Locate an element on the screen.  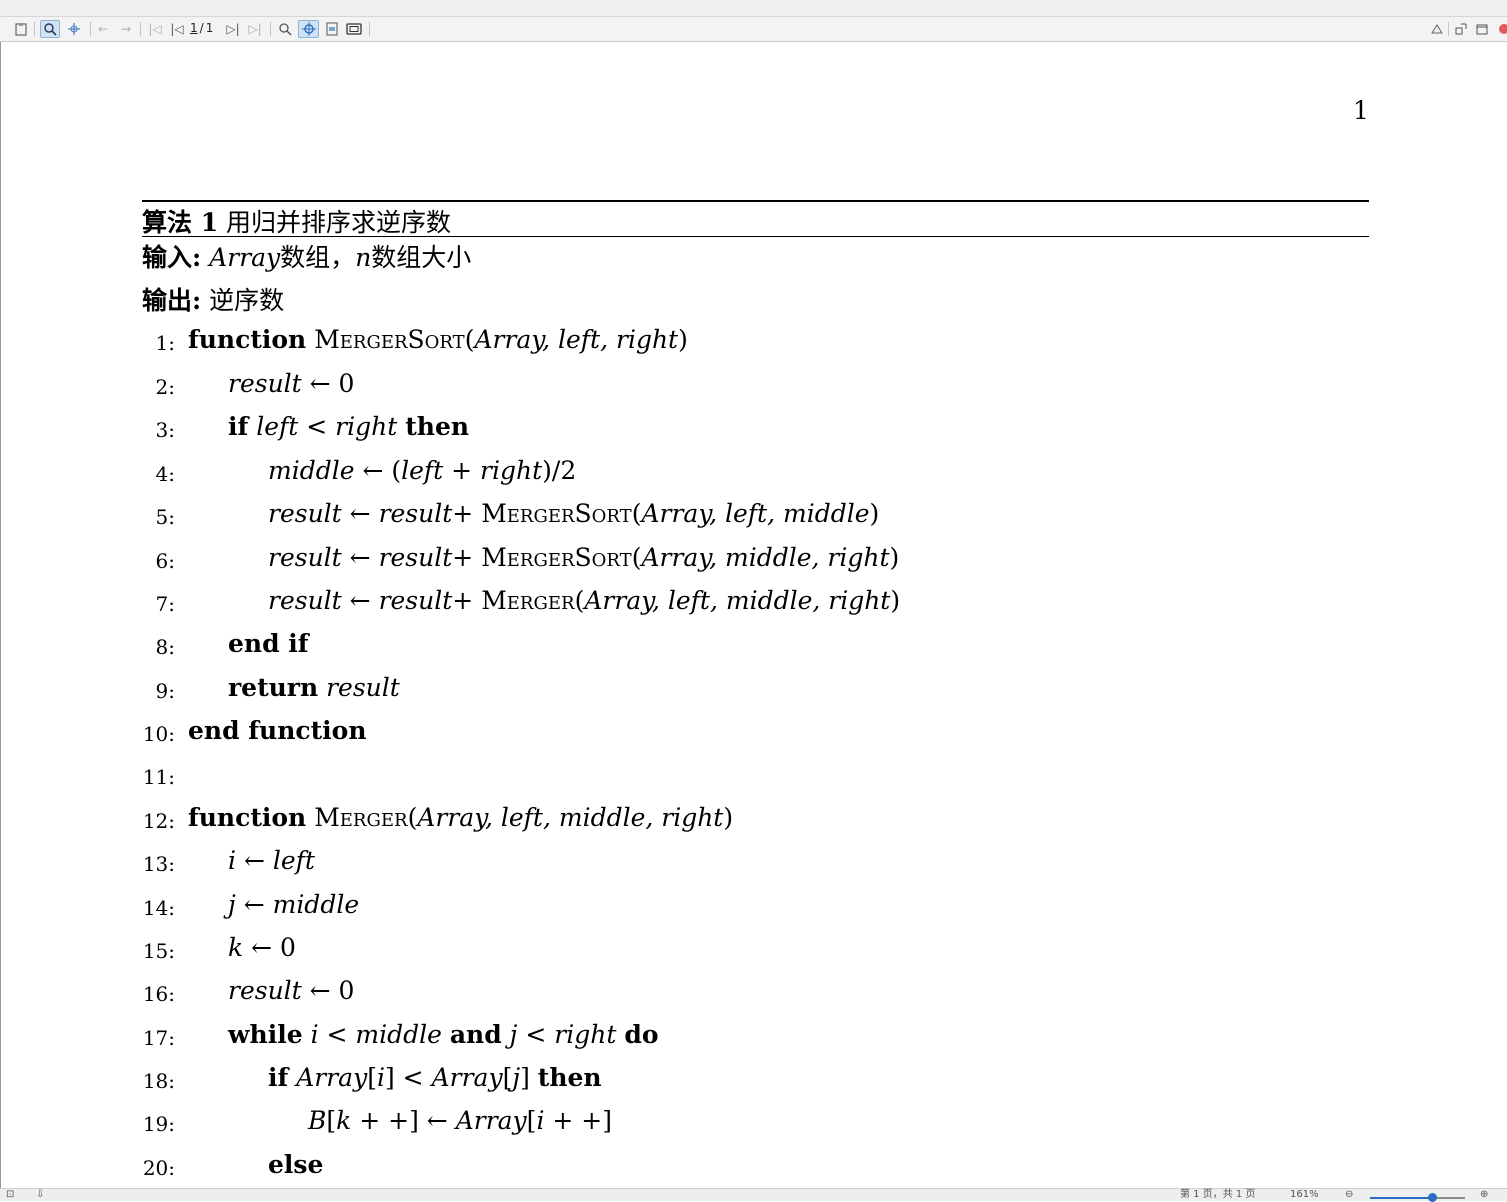
caption-bottom-rule is located at coordinates (755, 236).